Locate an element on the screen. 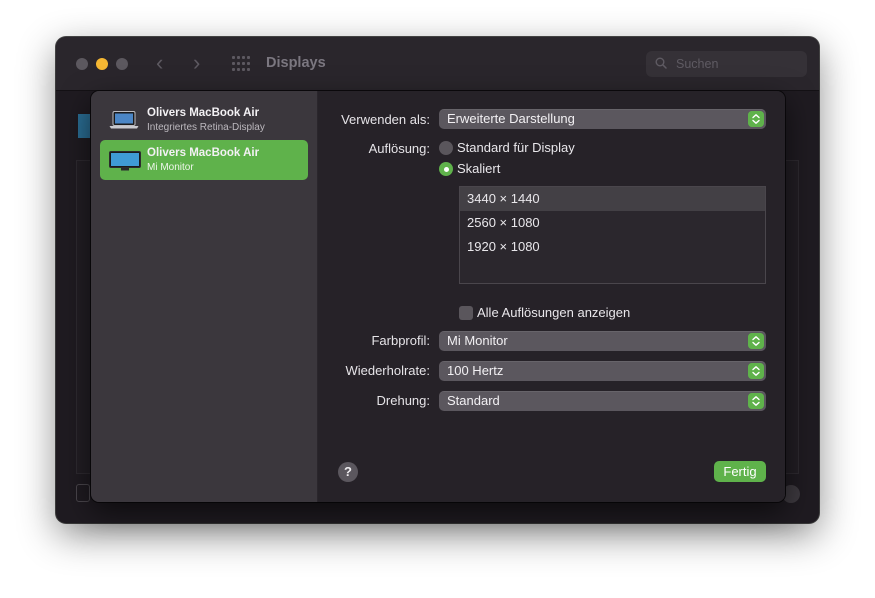  refresh-rate-popup: 100 Hertz is located at coordinates (602, 371).